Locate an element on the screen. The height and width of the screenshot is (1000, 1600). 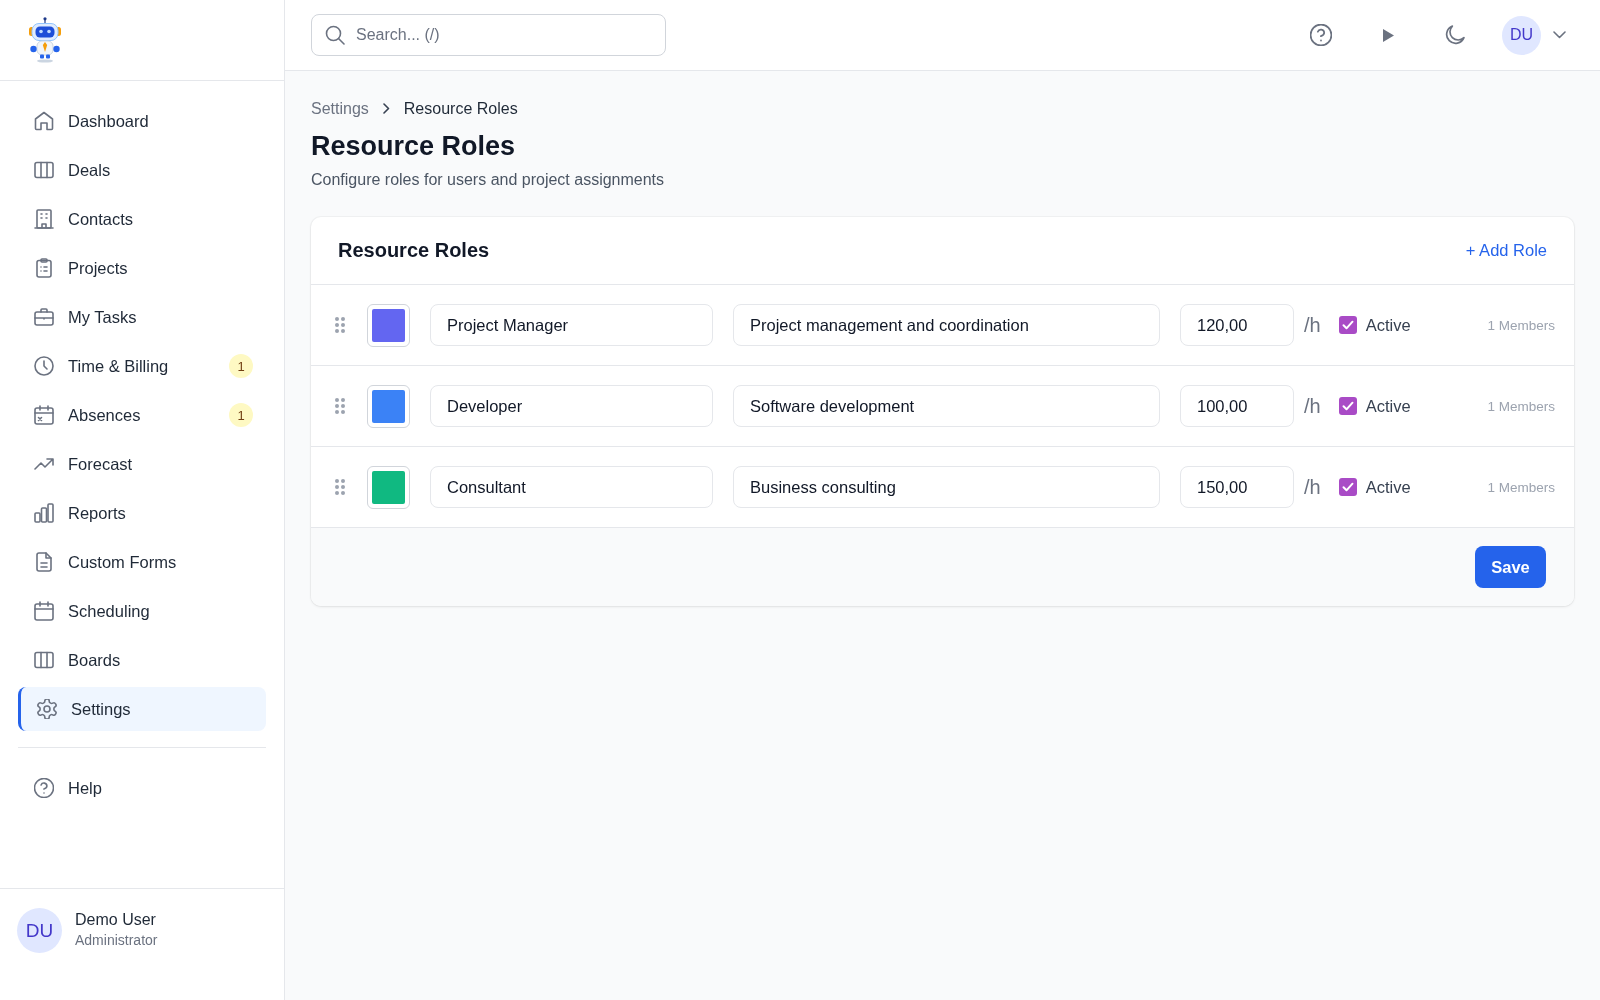
nav-item: Reports is located at coordinates (142, 513).